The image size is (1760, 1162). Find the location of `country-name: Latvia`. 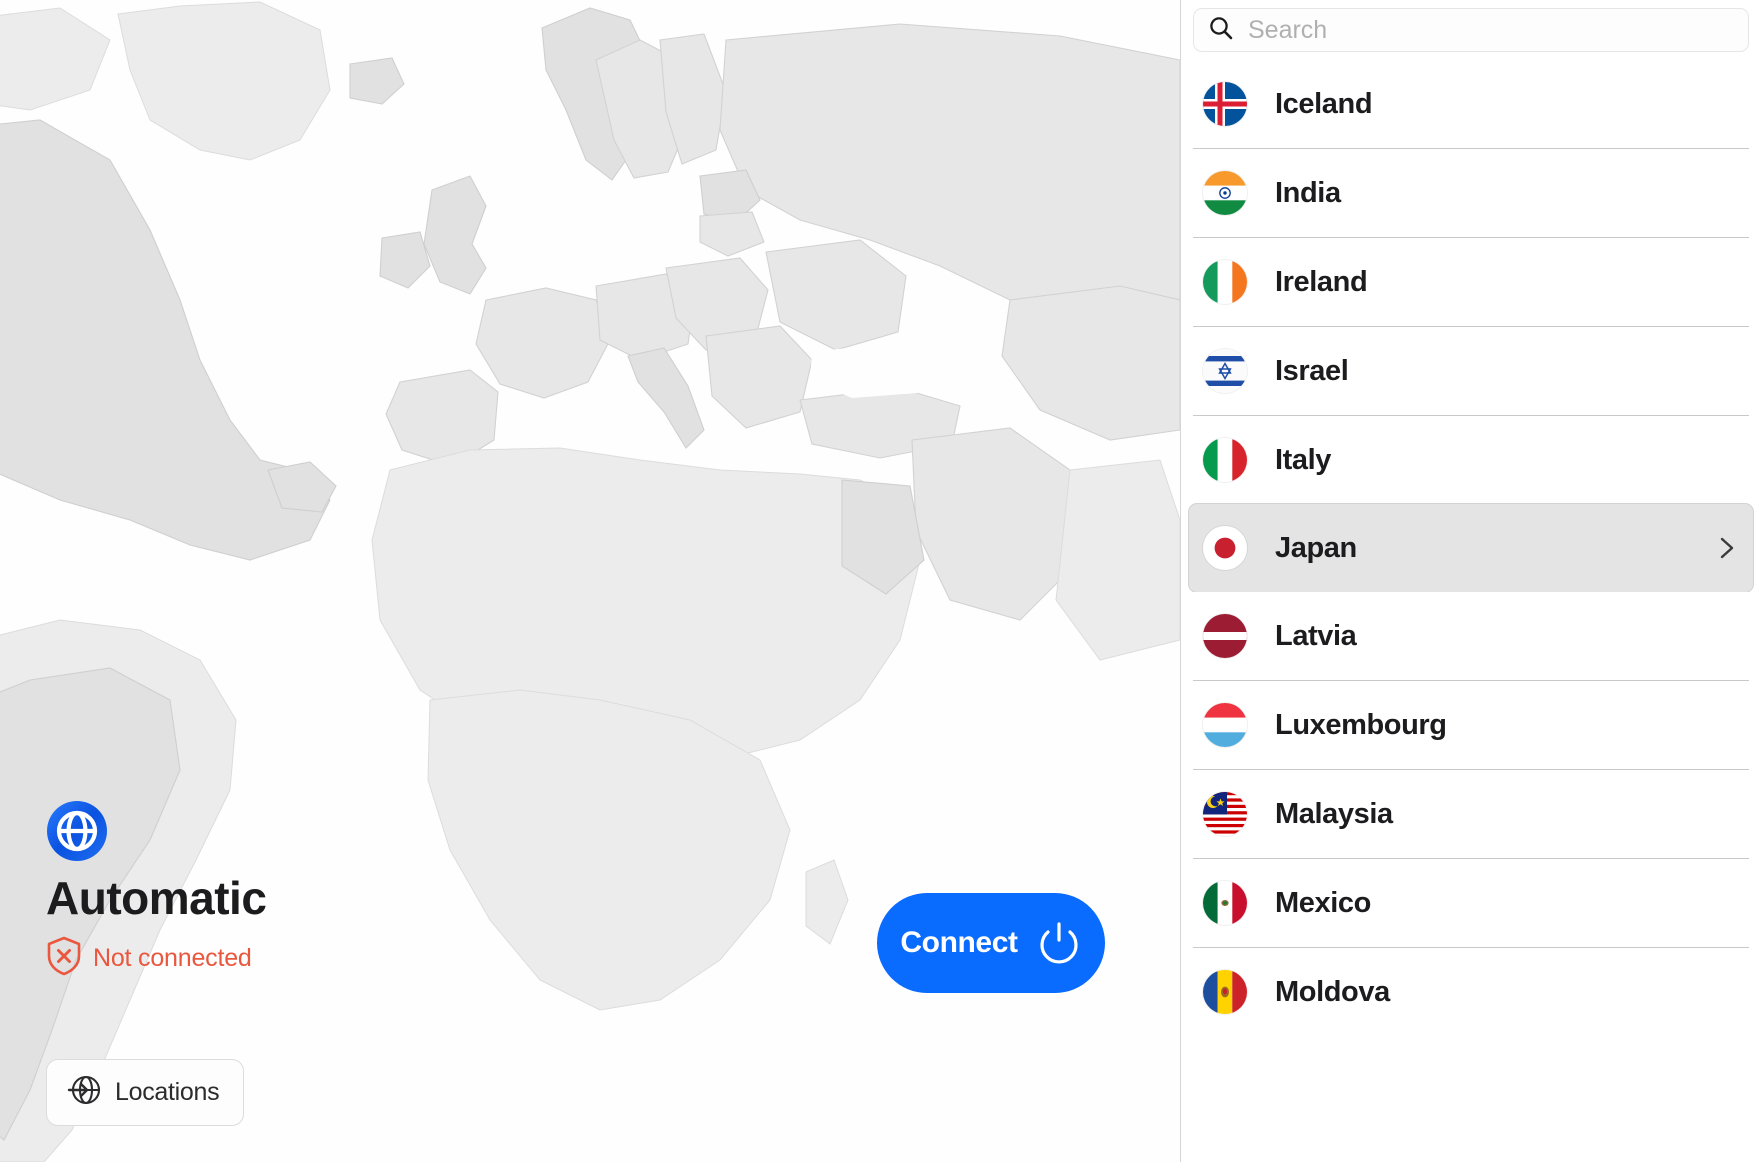

country-name: Latvia is located at coordinates (1316, 635).